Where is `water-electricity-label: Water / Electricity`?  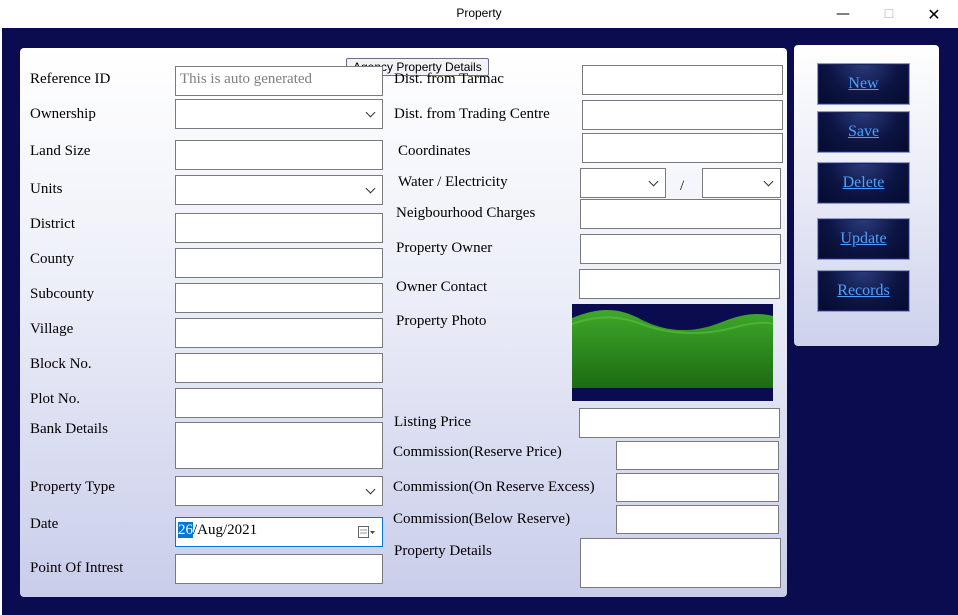 water-electricity-label: Water / Electricity is located at coordinates (453, 182).